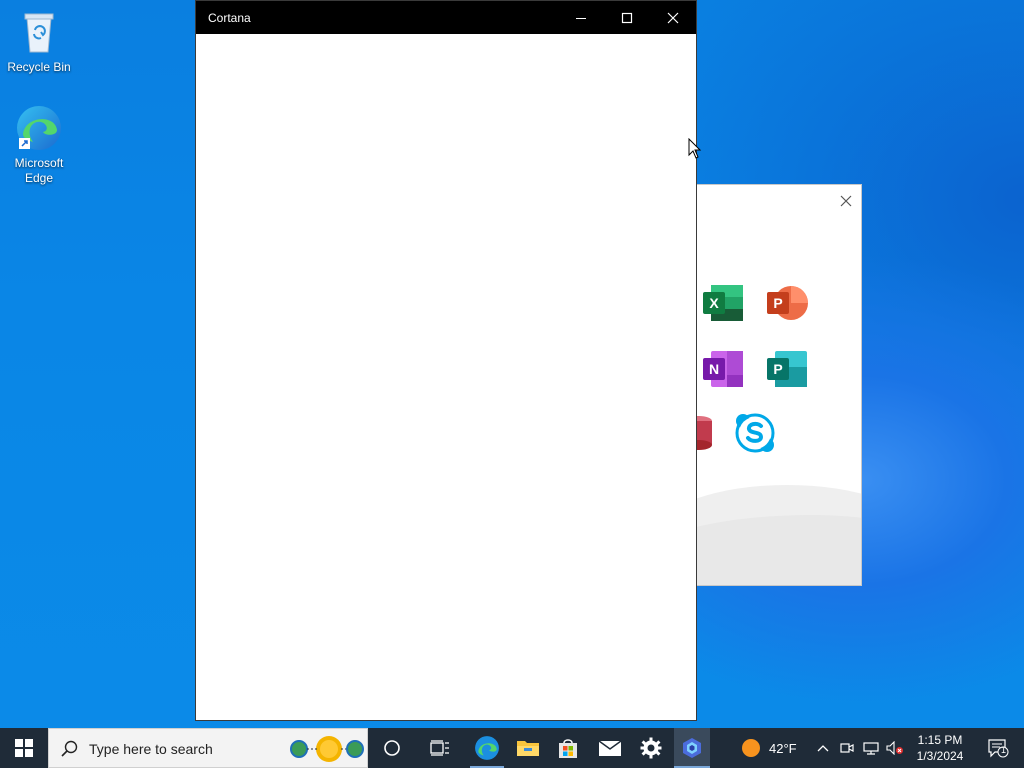  I want to click on settings-gear-icon, so click(651, 748).